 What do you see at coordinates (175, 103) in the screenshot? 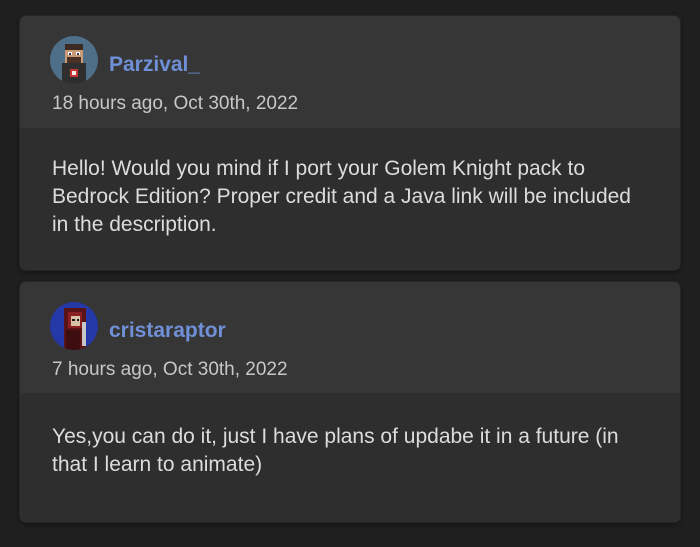
I see `comment-timestamp: 18 hours ago, Oct 30th, 2022` at bounding box center [175, 103].